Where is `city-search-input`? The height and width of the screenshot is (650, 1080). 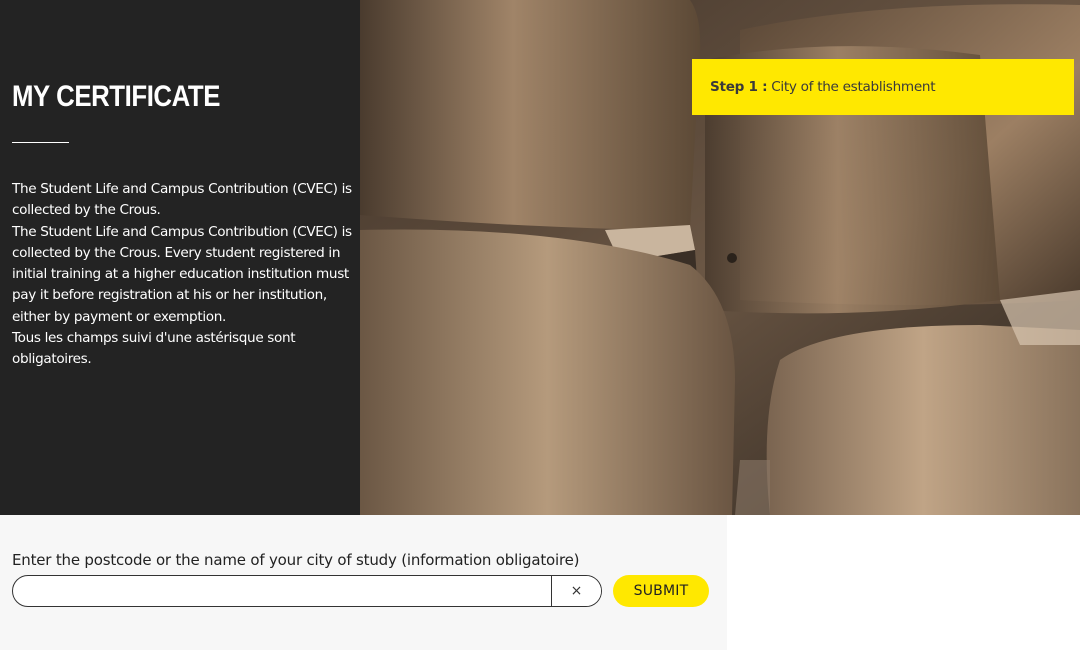 city-search-input is located at coordinates (282, 591).